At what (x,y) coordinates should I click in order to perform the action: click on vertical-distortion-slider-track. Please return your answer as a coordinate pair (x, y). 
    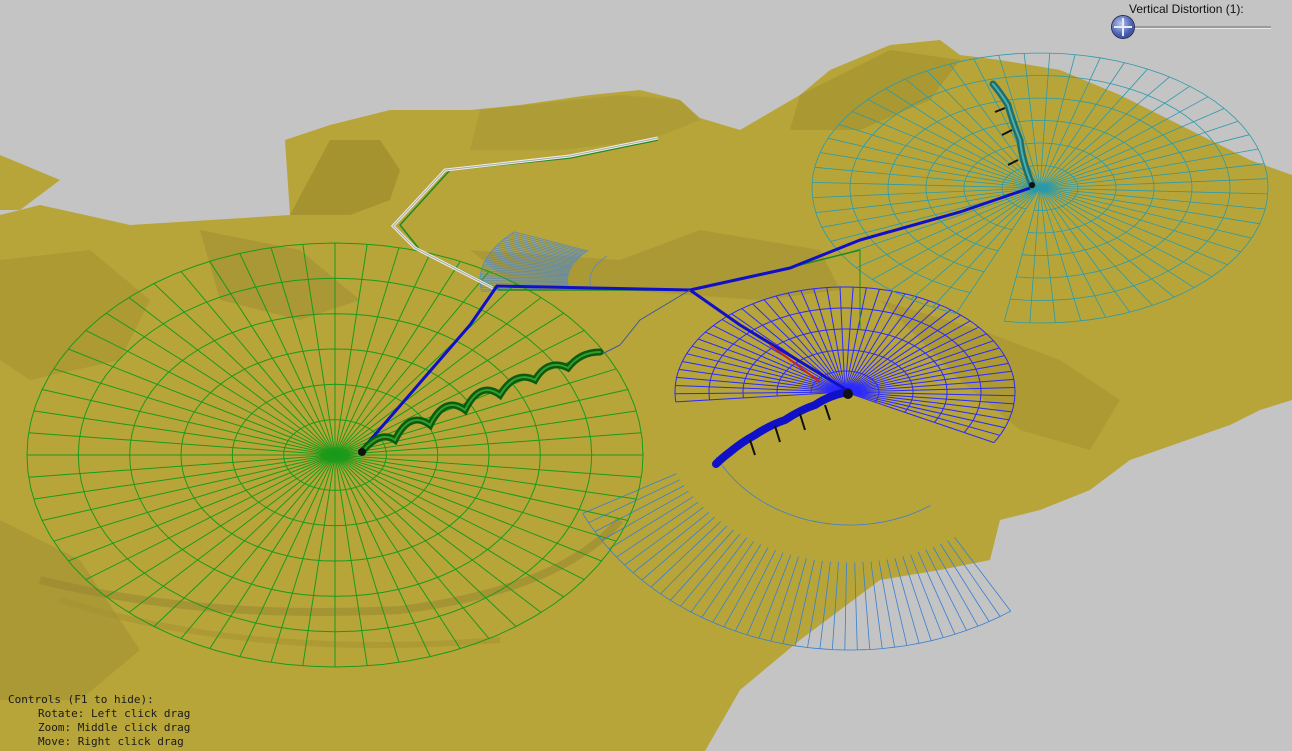
    Looking at the image, I should click on (1197, 27).